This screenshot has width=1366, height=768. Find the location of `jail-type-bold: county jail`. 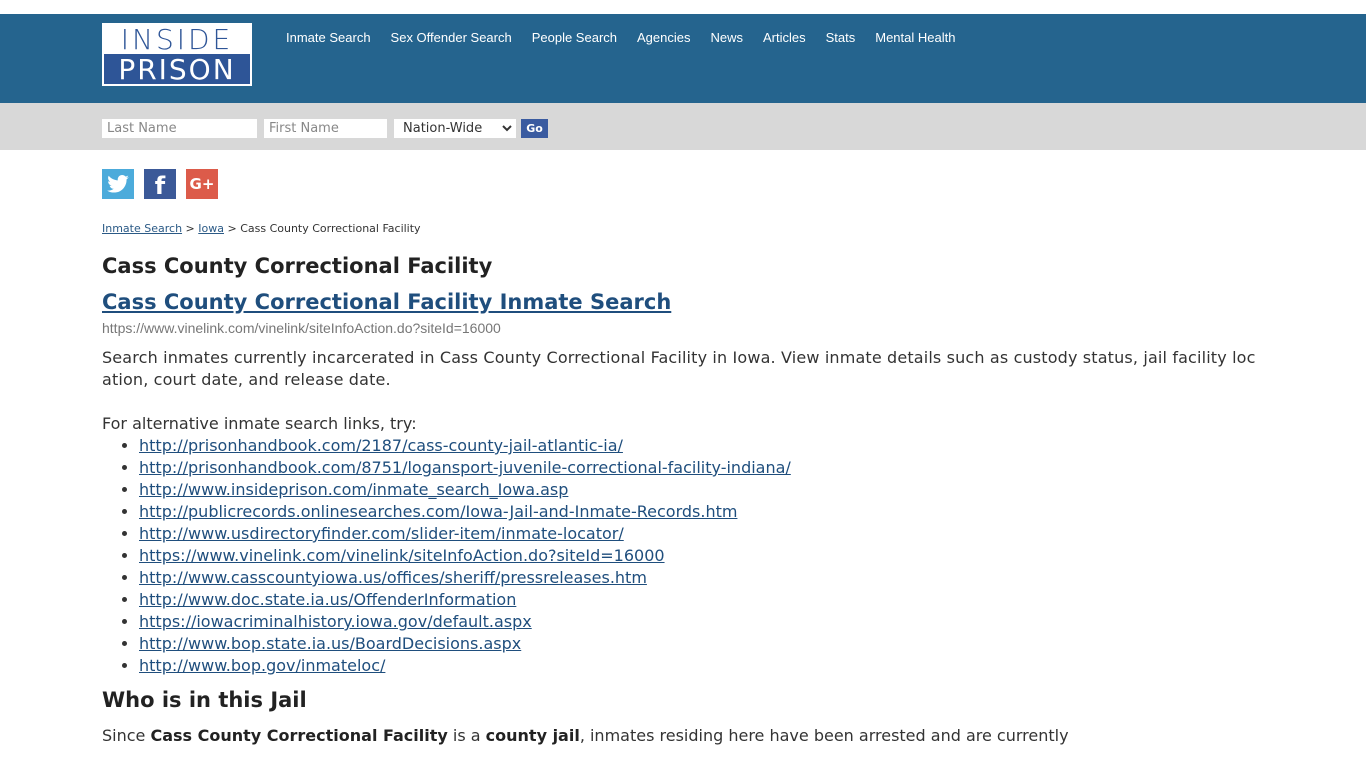

jail-type-bold: county jail is located at coordinates (532, 735).